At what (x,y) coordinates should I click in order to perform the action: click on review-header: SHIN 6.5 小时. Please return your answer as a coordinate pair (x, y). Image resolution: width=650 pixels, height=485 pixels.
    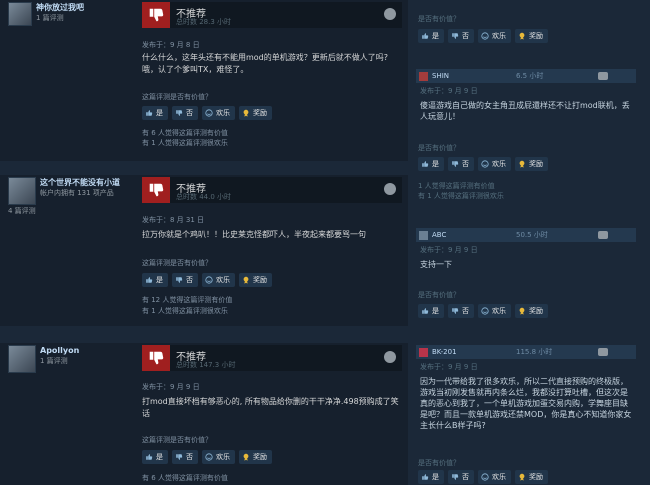
    Looking at the image, I should click on (526, 76).